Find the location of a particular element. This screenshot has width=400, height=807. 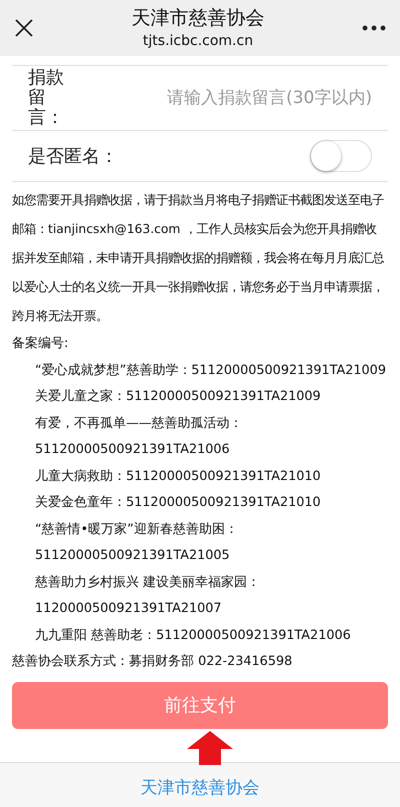

up-arrow-icon is located at coordinates (210, 747).